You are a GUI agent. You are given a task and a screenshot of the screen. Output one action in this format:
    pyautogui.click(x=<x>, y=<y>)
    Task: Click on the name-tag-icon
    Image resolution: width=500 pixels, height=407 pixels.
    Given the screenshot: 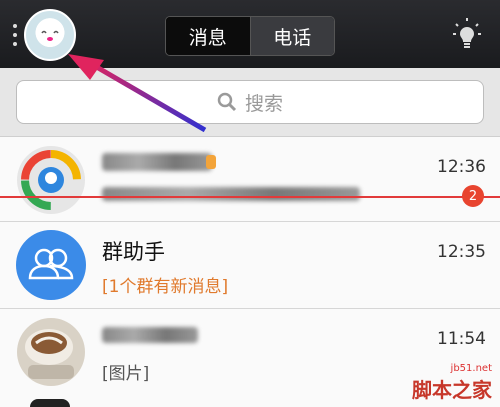 What is the action you would take?
    pyautogui.click(x=211, y=162)
    